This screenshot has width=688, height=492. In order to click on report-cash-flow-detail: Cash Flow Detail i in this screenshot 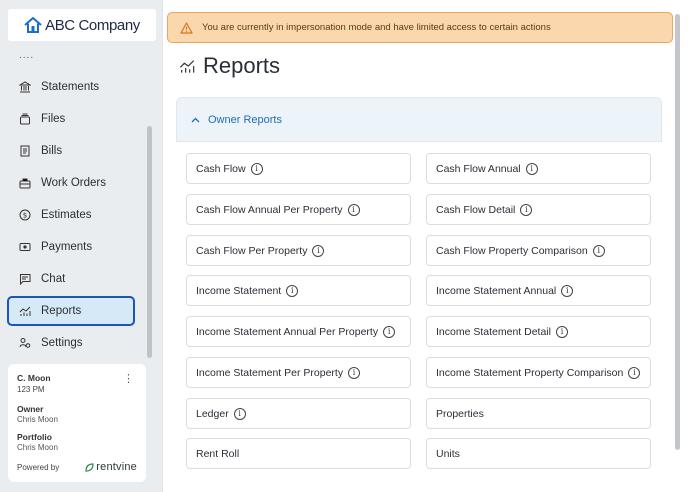, I will do `click(538, 209)`.